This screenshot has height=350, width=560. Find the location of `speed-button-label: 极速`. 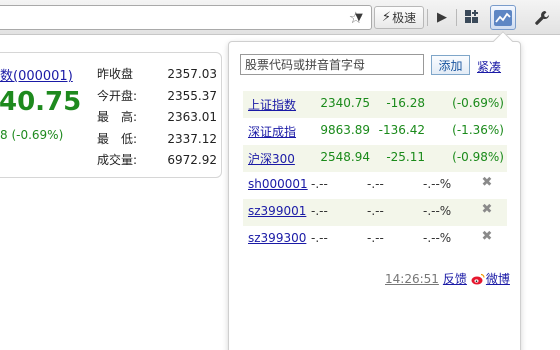

speed-button-label: 极速 is located at coordinates (404, 18).